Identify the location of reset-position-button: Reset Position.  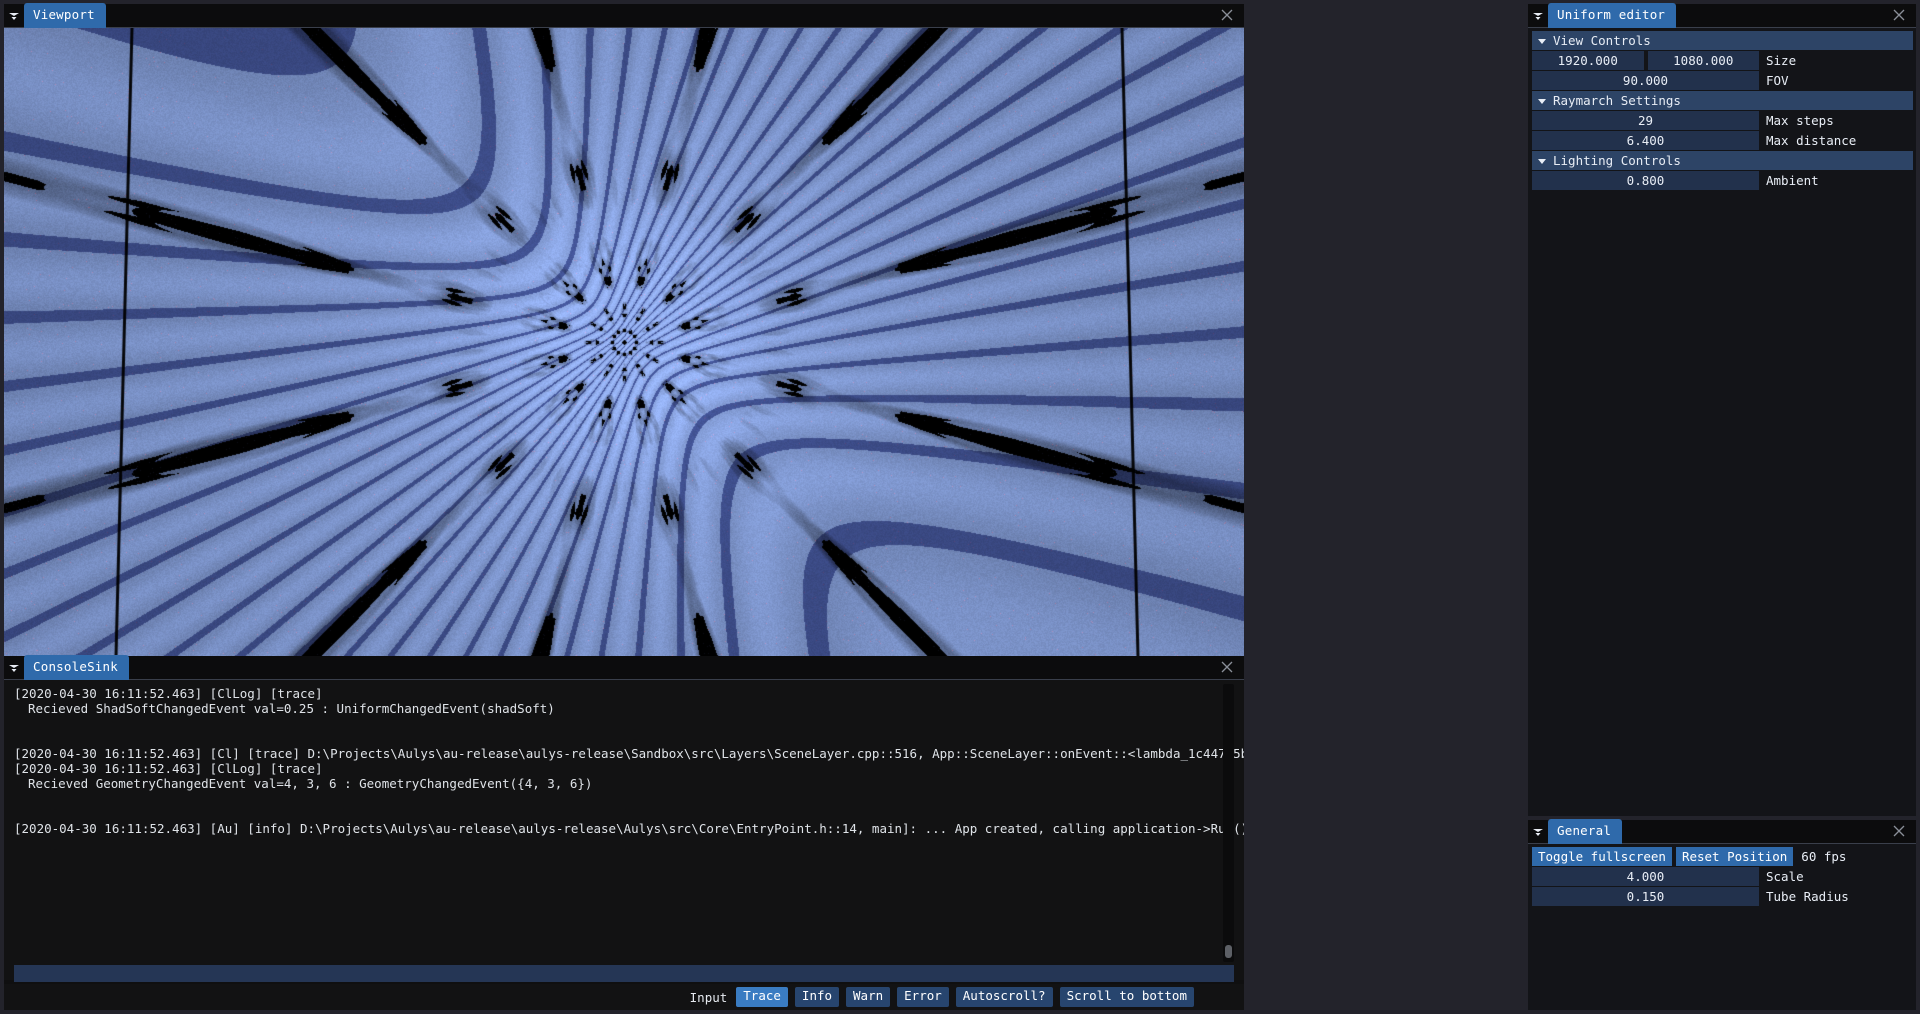
(1734, 856).